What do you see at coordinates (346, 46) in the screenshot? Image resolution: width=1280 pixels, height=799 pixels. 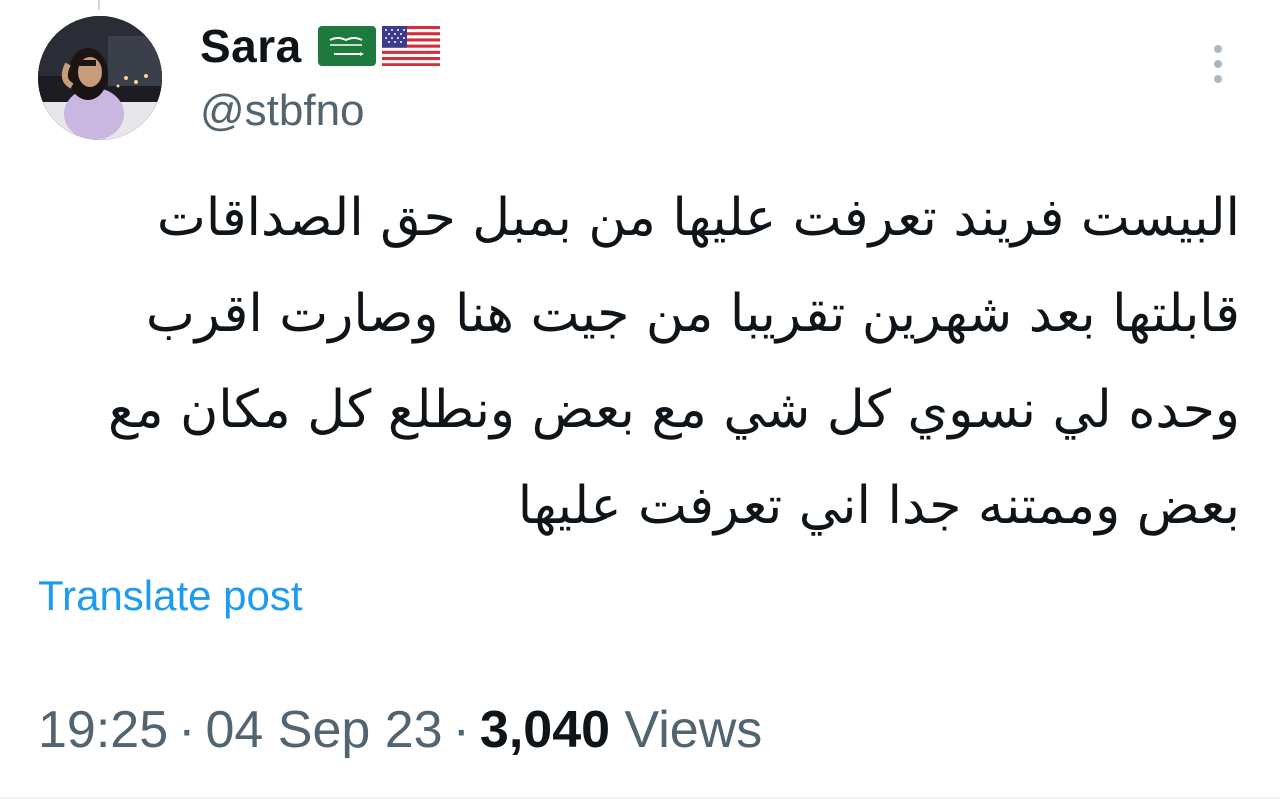 I see `saudi-arabia-flag-icon` at bounding box center [346, 46].